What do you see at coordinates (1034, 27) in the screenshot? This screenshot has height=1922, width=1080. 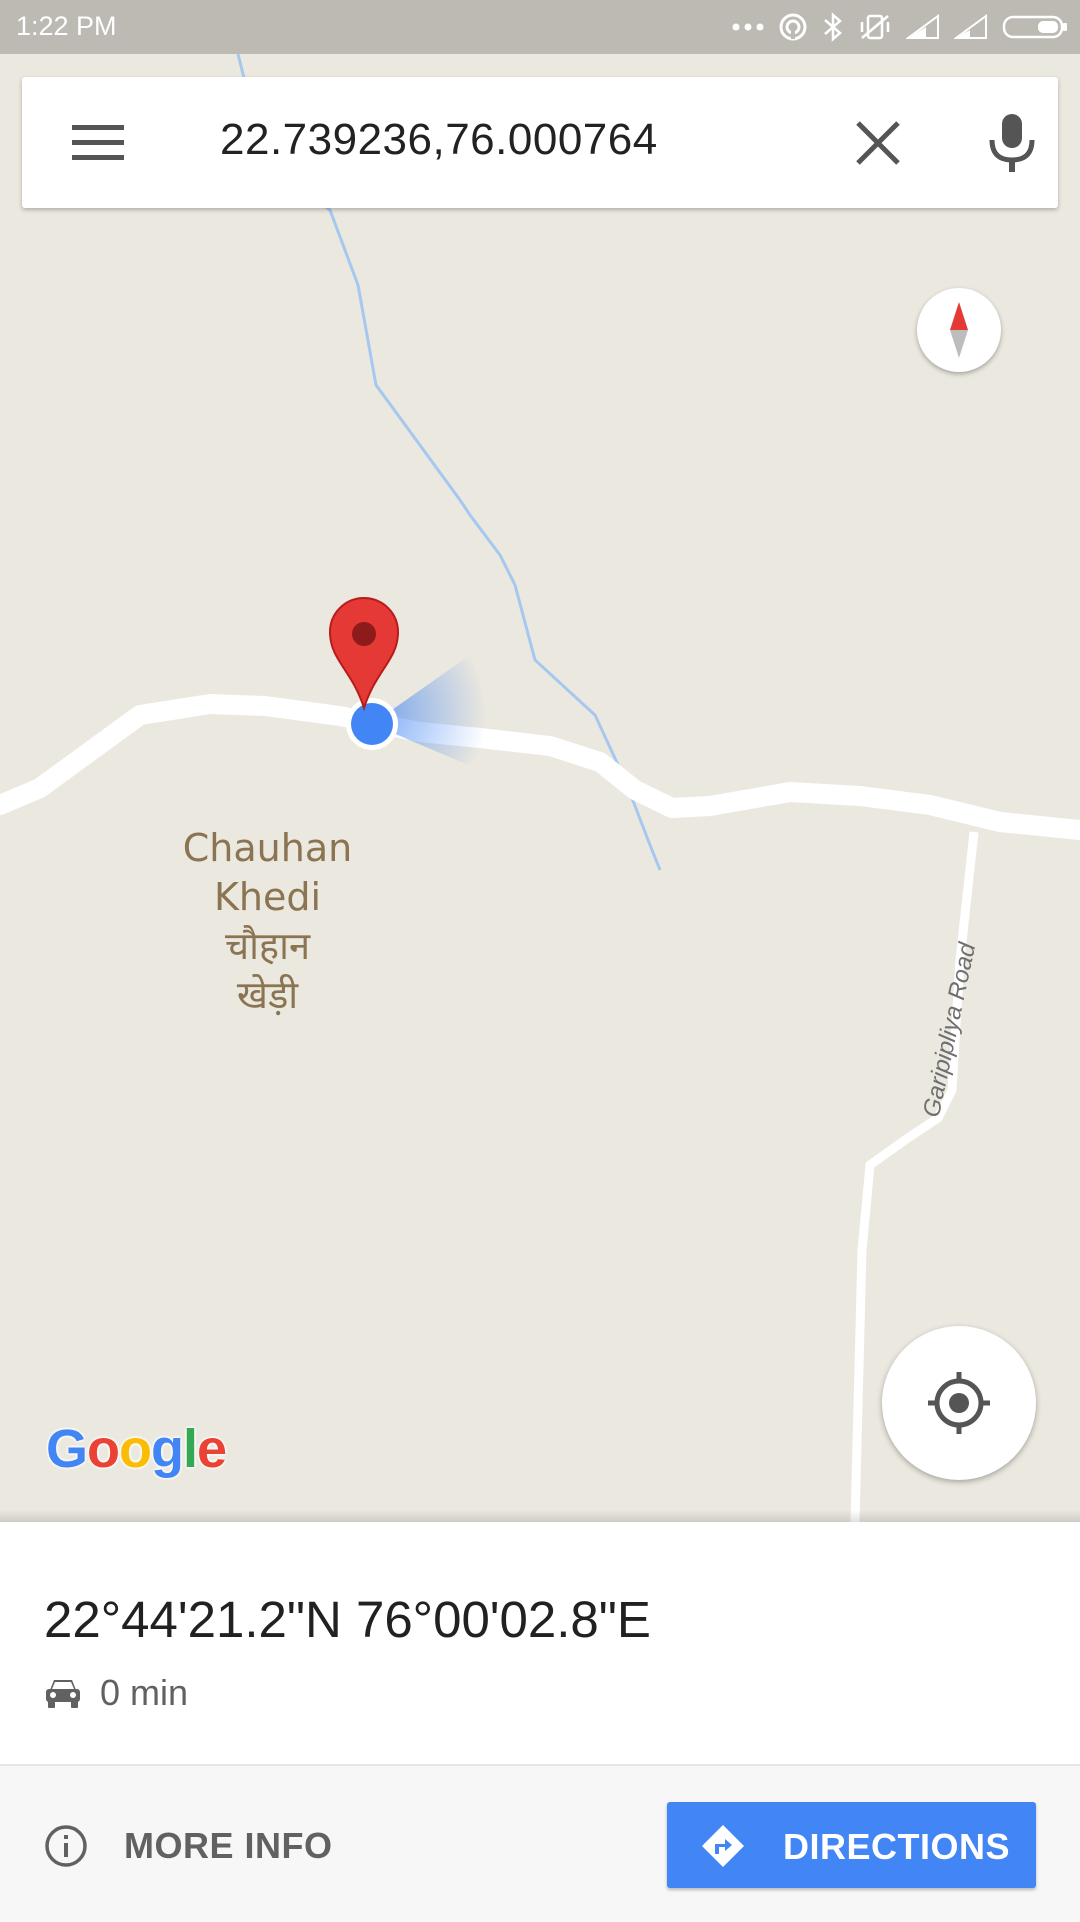 I see `battery-icon` at bounding box center [1034, 27].